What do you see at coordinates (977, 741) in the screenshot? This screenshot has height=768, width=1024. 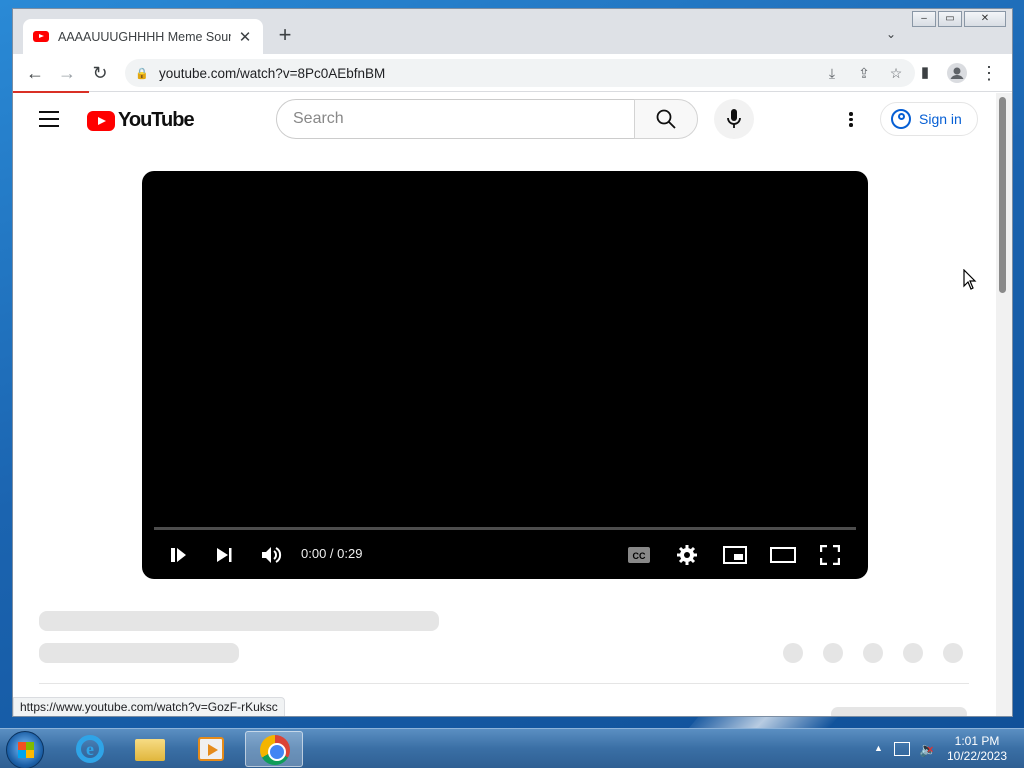 I see `clock-time: 1:01 PM` at bounding box center [977, 741].